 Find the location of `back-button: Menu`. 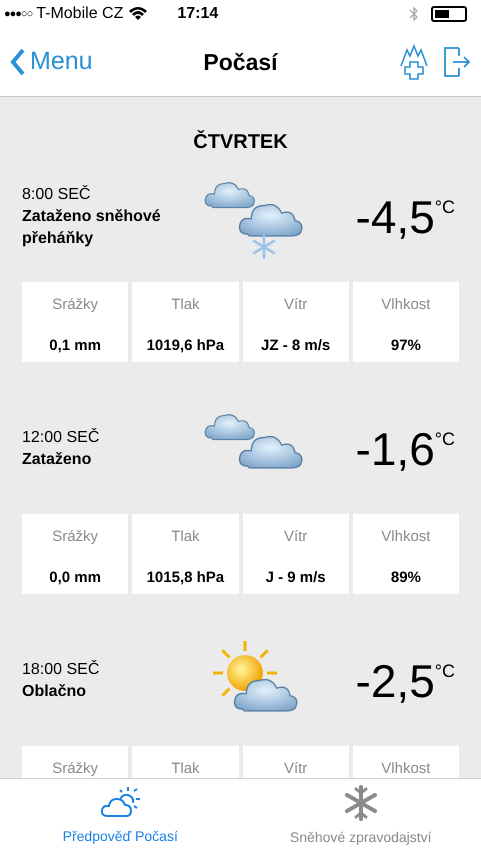

back-button: Menu is located at coordinates (85, 62).